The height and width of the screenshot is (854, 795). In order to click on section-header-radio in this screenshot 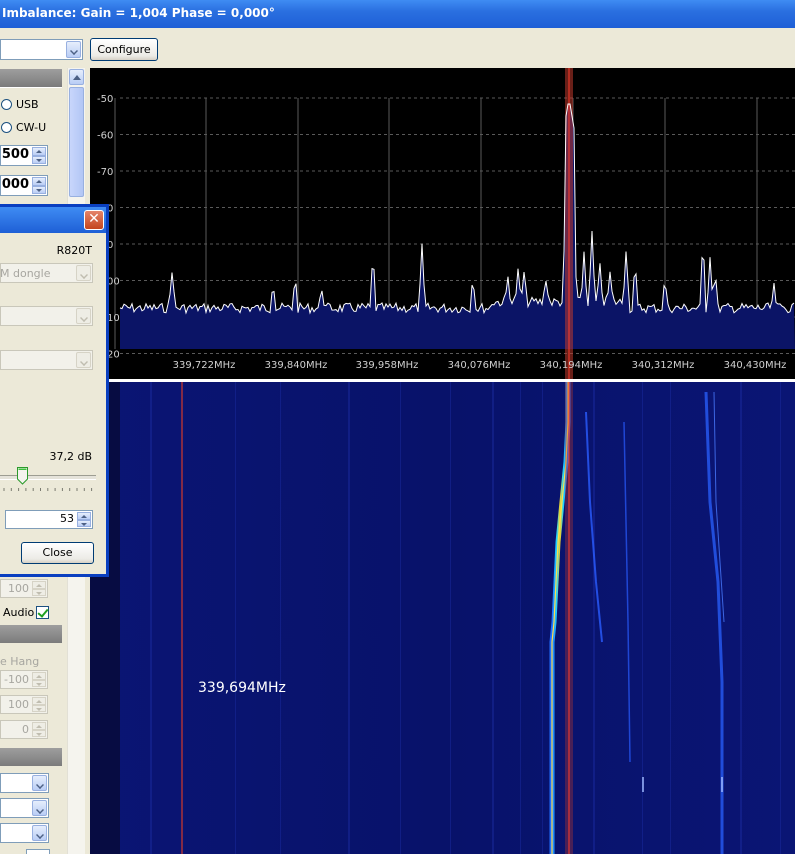, I will do `click(31, 78)`.